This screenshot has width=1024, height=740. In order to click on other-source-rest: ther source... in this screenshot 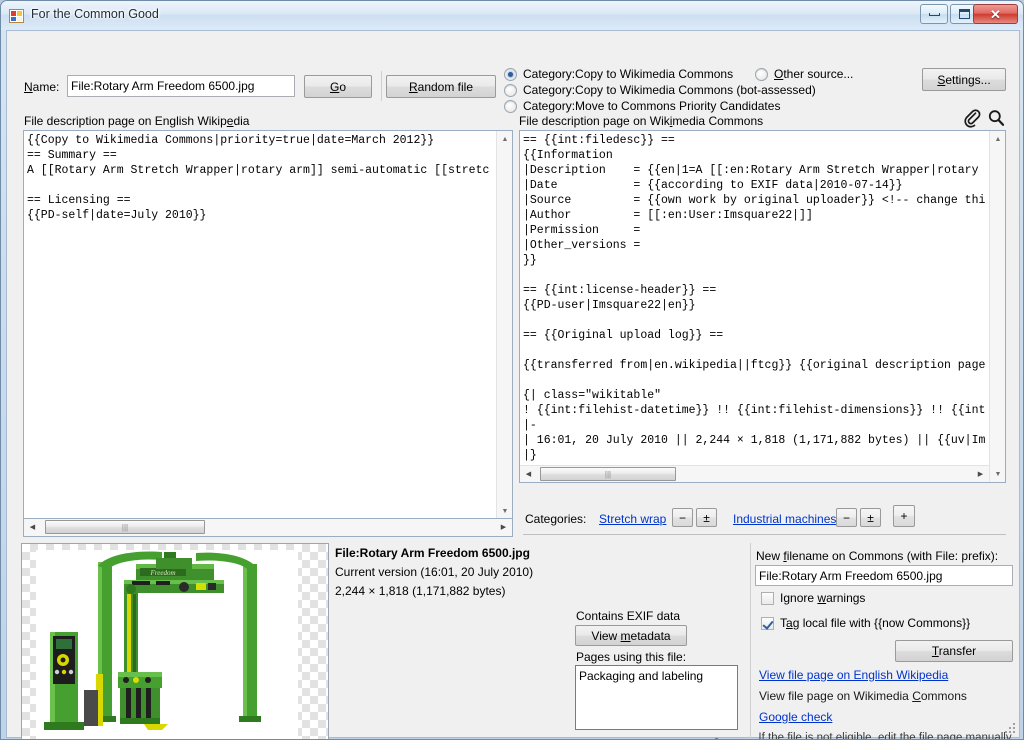, I will do `click(818, 74)`.